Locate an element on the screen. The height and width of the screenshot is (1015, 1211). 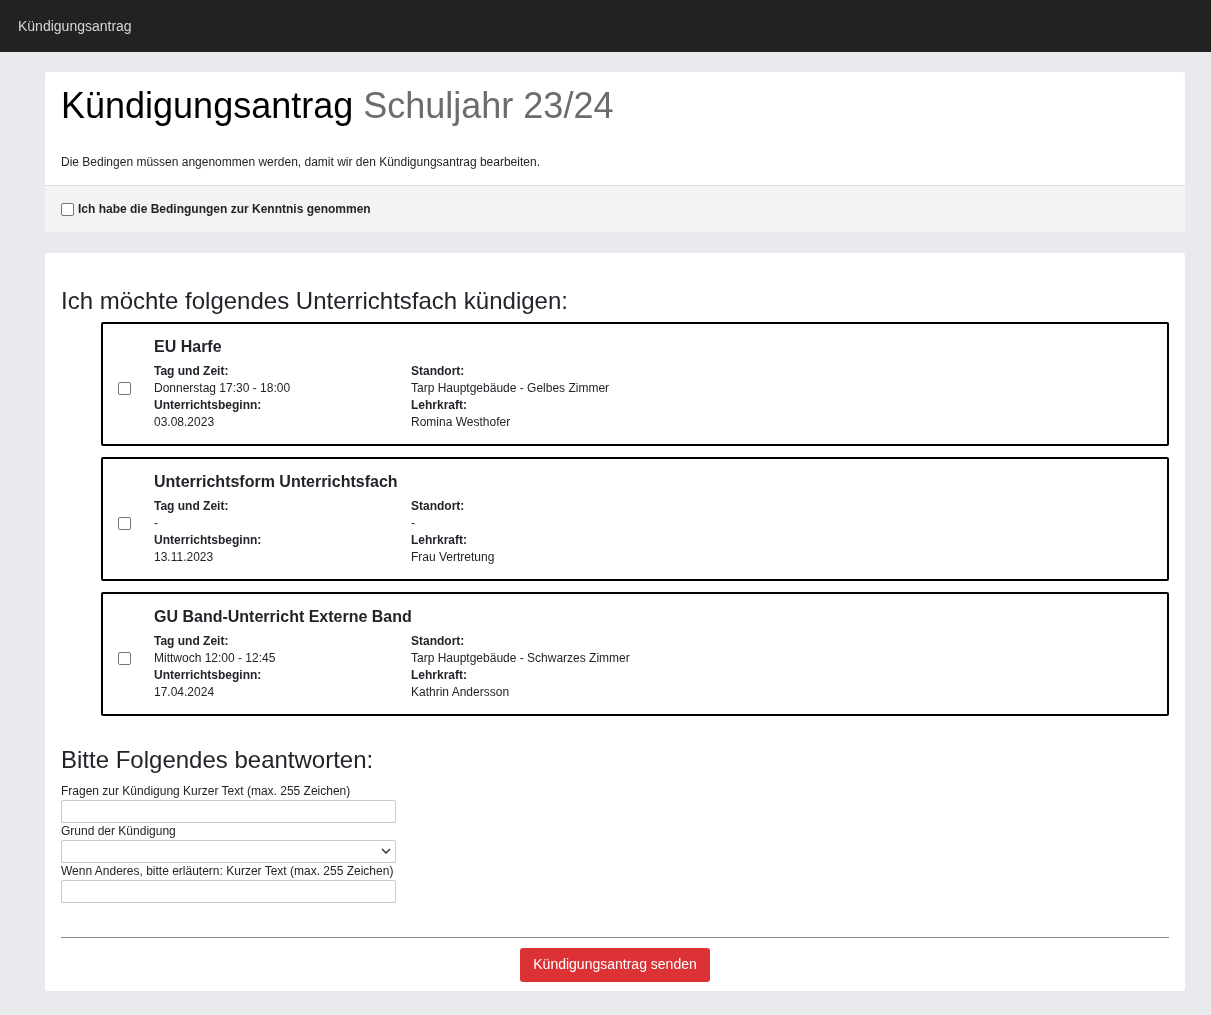
terms-label: Ich habe die Bedingungen zur Kenntnis genommen is located at coordinates (224, 209).